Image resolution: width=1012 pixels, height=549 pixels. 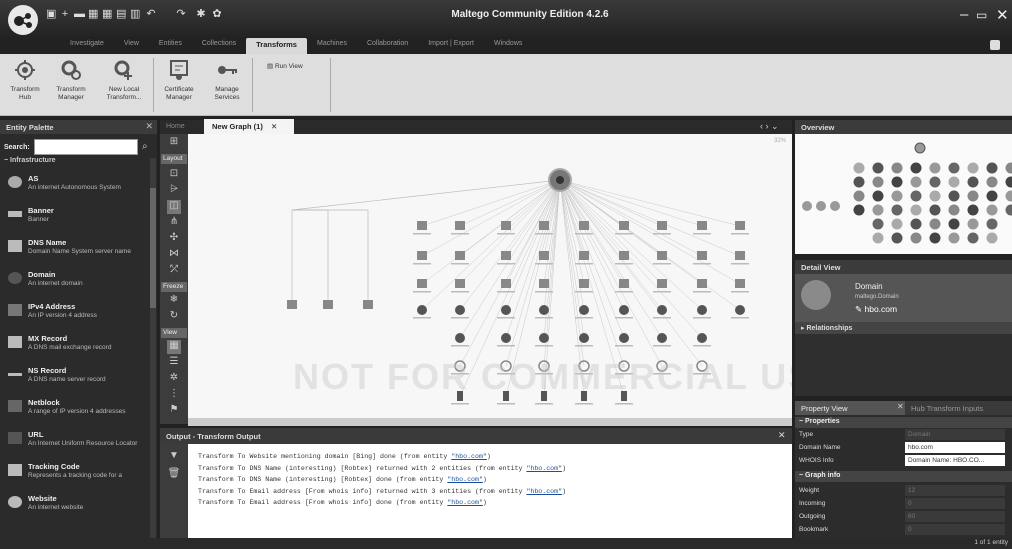 I want to click on filter-icon: ▼, so click(x=174, y=457).